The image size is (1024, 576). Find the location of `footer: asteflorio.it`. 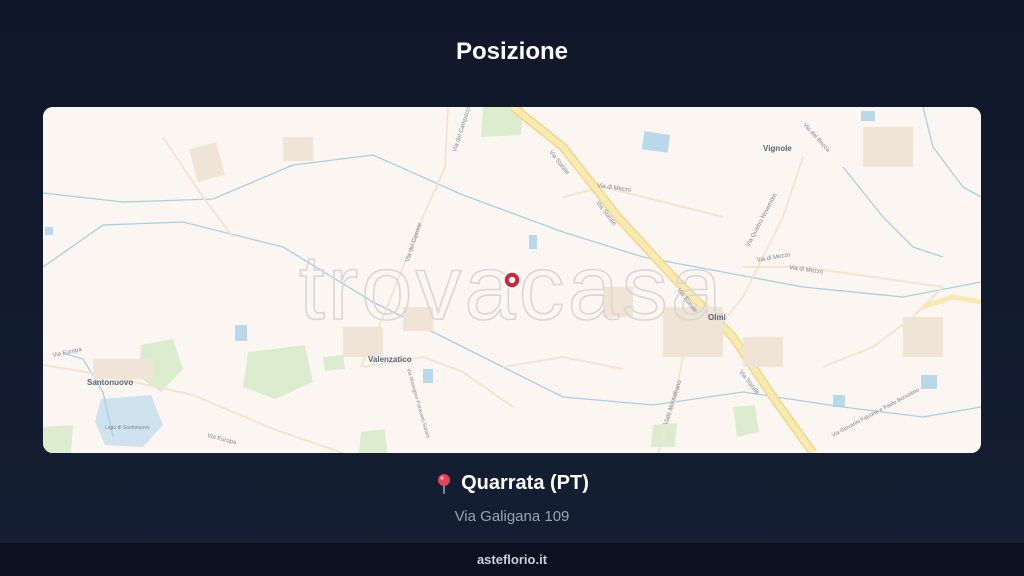

footer: asteflorio.it is located at coordinates (512, 559).